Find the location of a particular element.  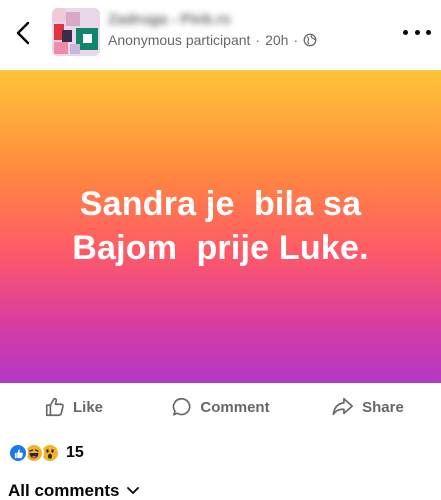

comment-button: Comment is located at coordinates (220, 407).